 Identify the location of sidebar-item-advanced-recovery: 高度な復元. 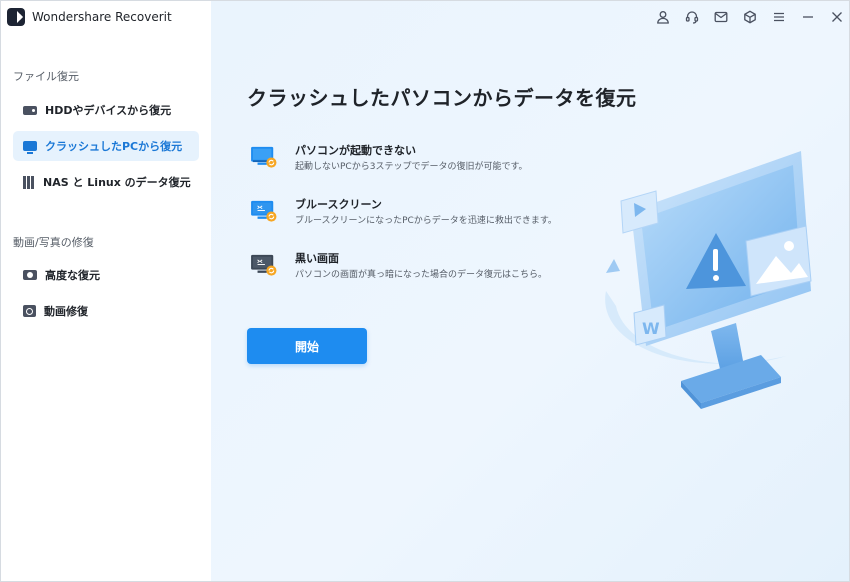
(106, 275).